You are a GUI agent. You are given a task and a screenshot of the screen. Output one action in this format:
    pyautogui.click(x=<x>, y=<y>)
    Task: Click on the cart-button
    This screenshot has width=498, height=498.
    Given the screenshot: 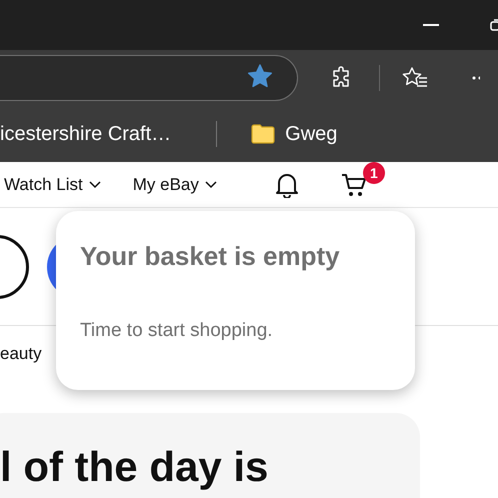 What is the action you would take?
    pyautogui.click(x=353, y=185)
    